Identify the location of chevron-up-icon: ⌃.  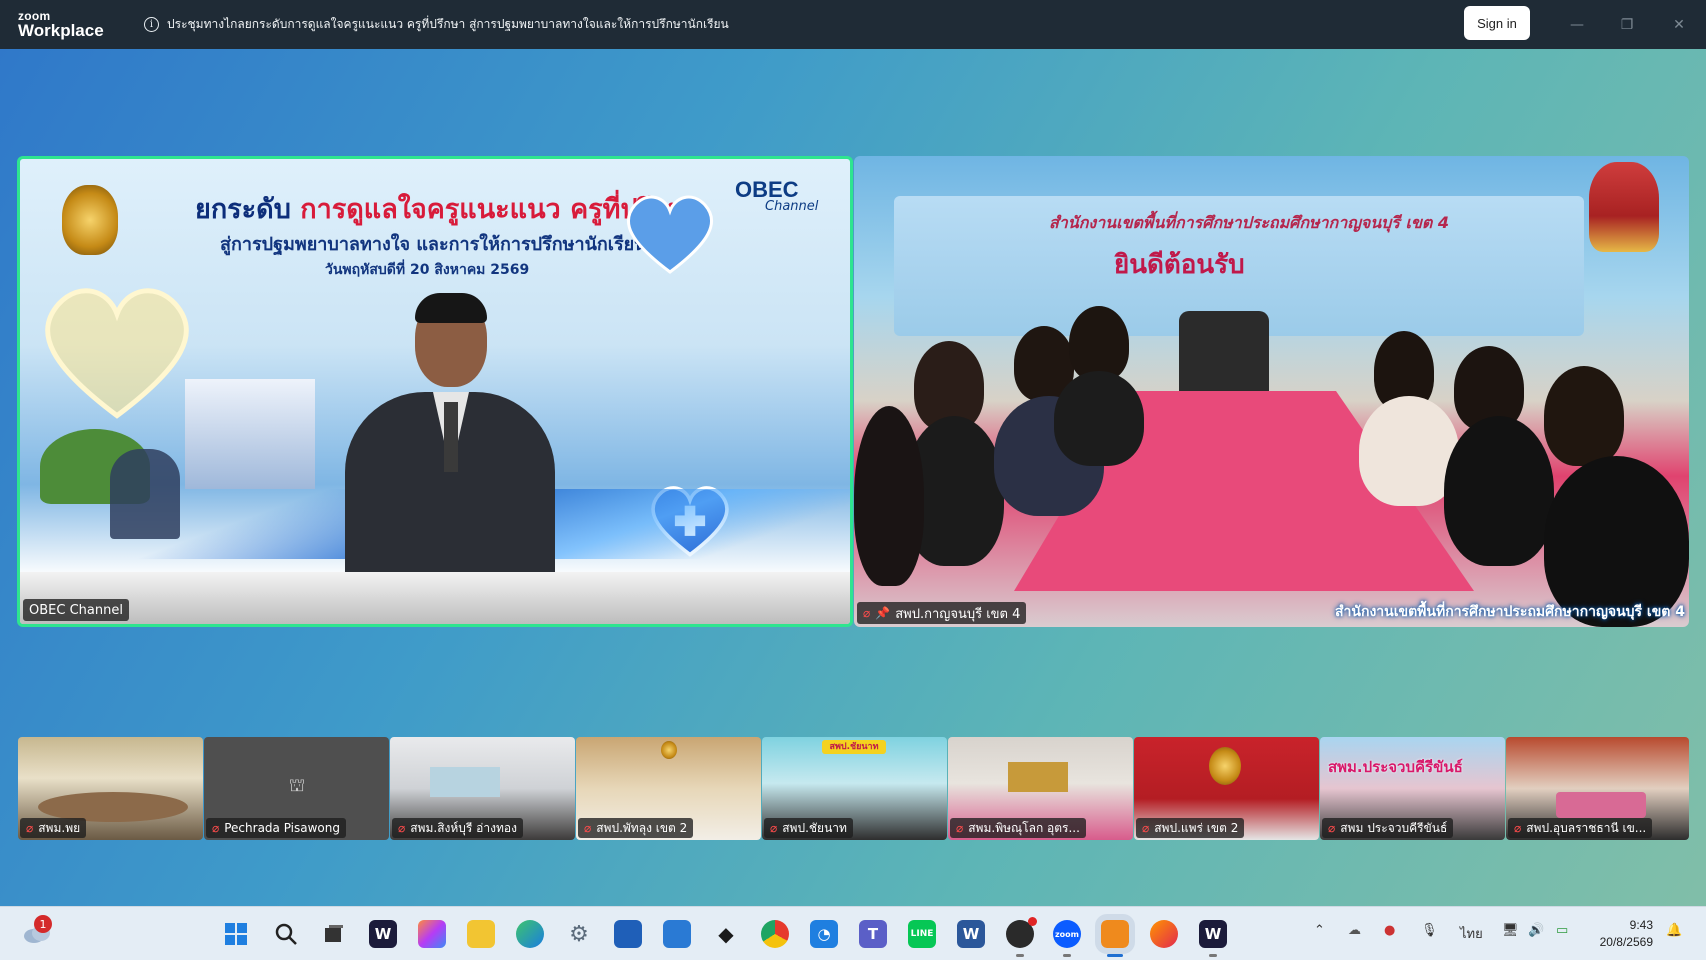
(1319, 930).